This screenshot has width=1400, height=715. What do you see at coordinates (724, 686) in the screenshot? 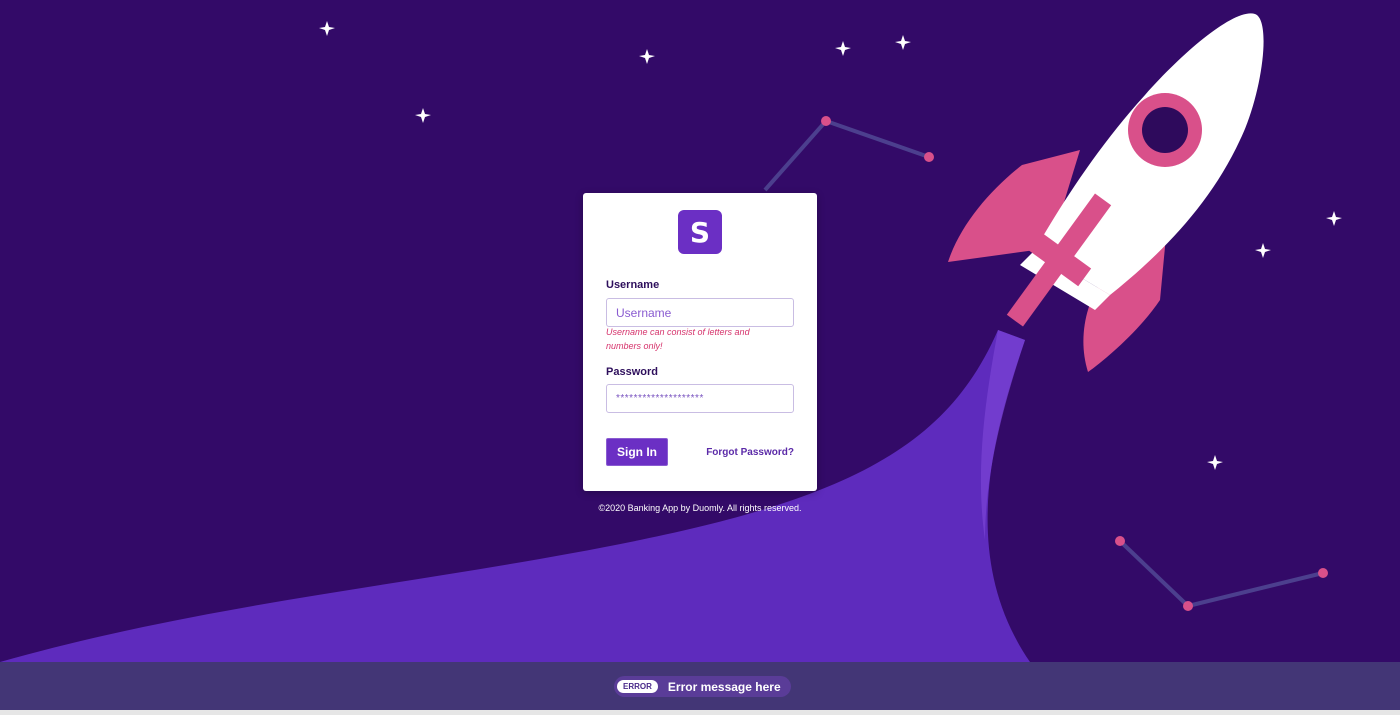
I see `error-message: Error message here` at bounding box center [724, 686].